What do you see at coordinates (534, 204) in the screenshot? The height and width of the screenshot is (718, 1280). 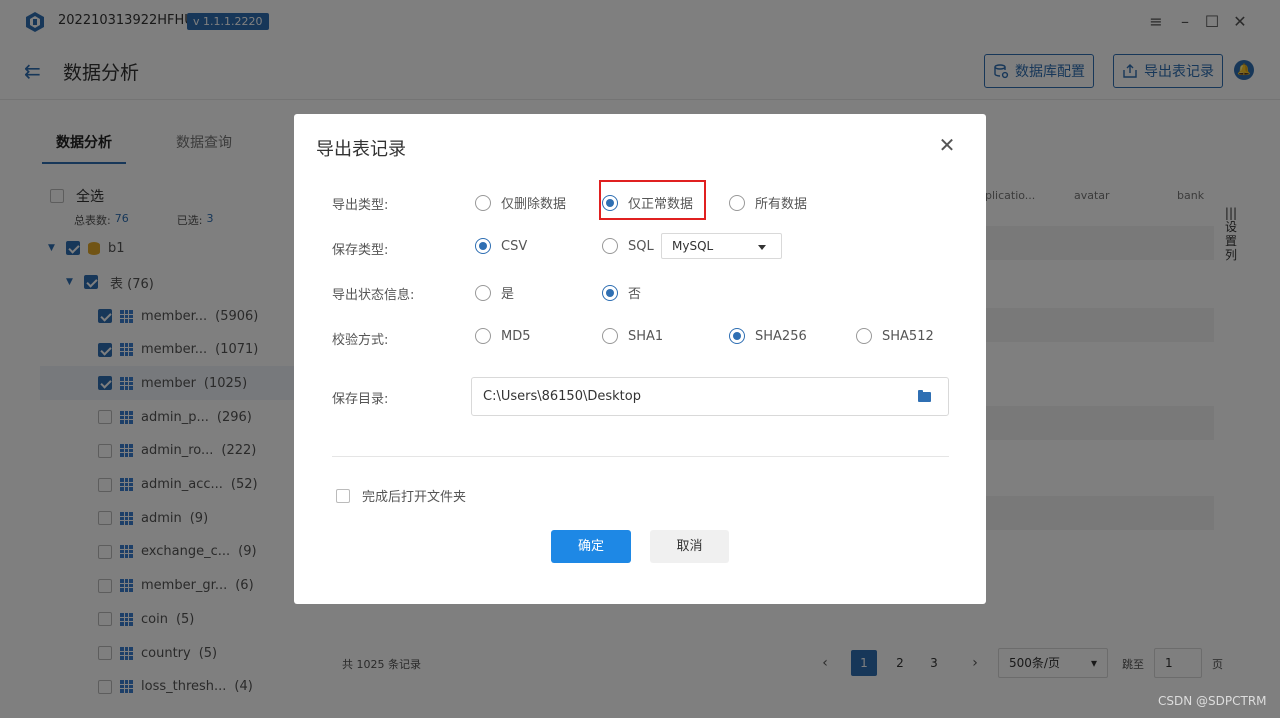 I see `radio-label: 仅删除数据` at bounding box center [534, 204].